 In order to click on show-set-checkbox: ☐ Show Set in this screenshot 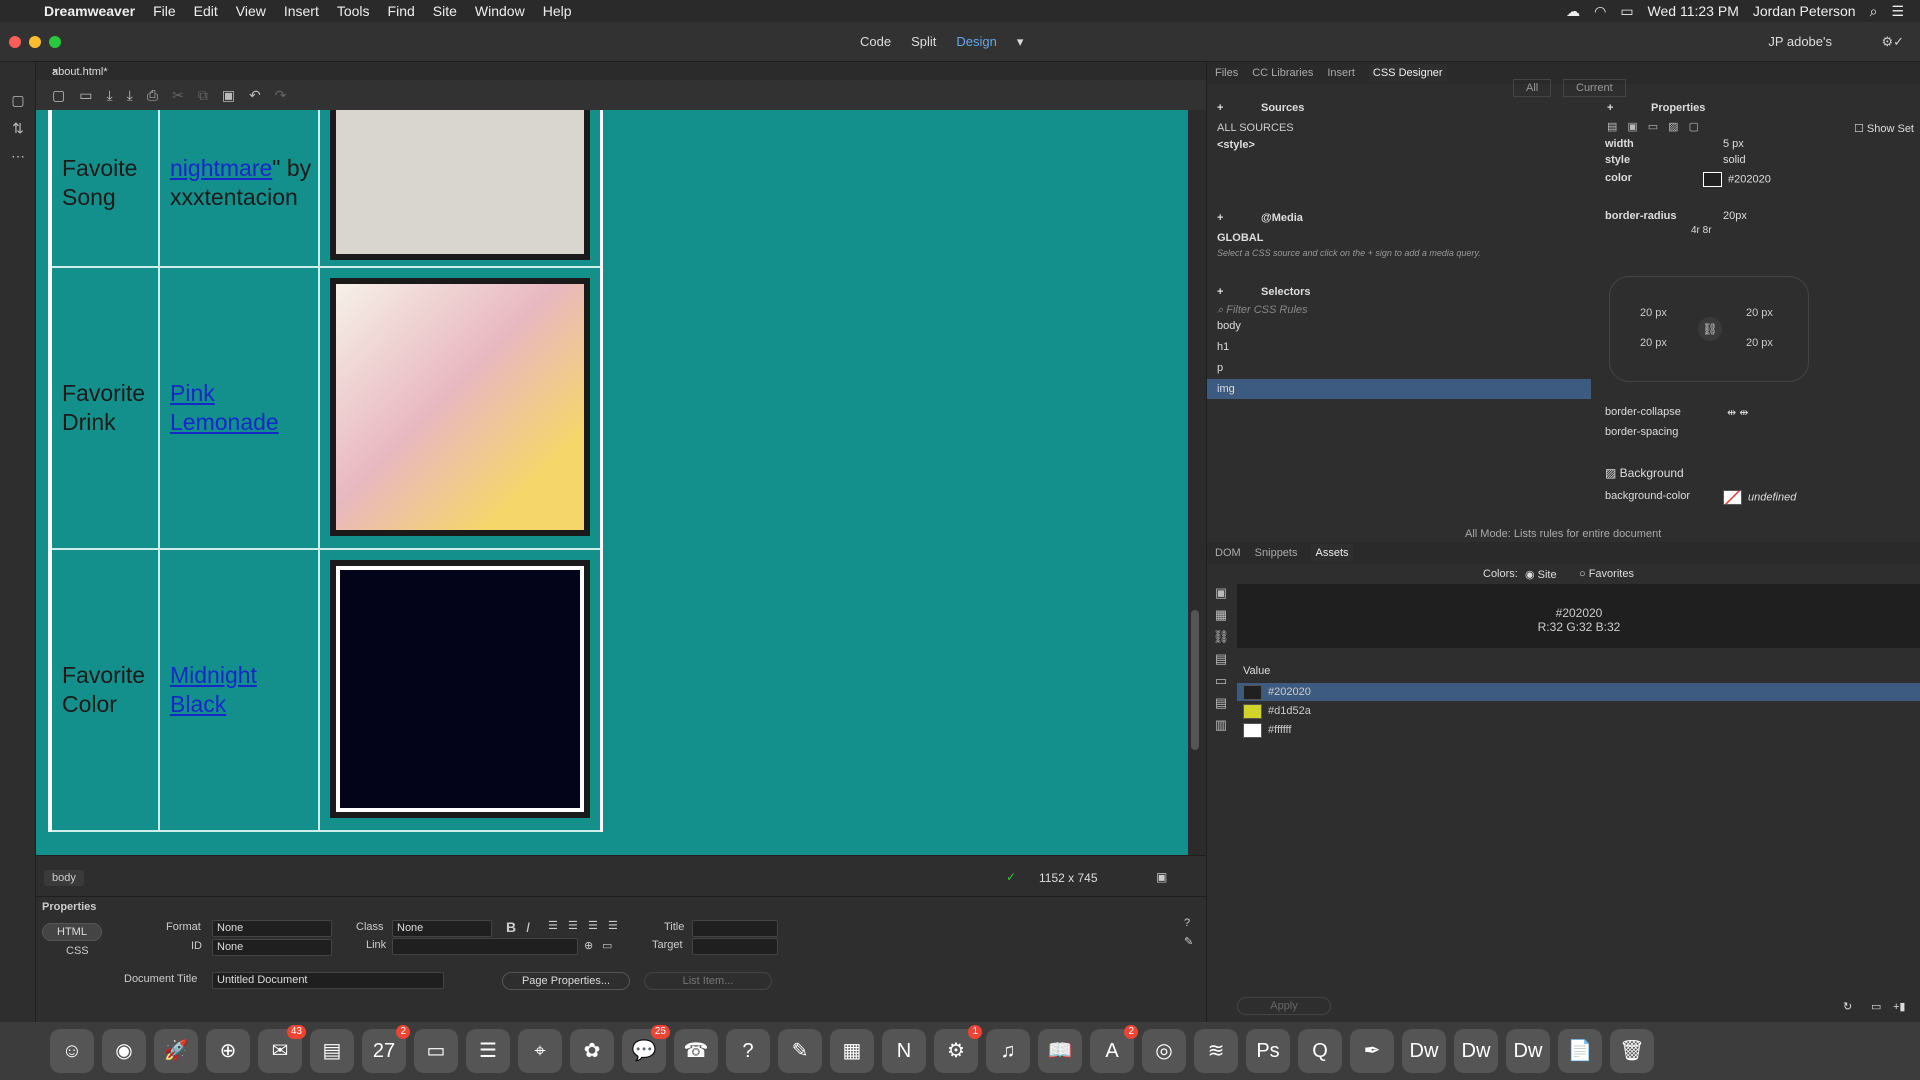, I will do `click(1884, 128)`.